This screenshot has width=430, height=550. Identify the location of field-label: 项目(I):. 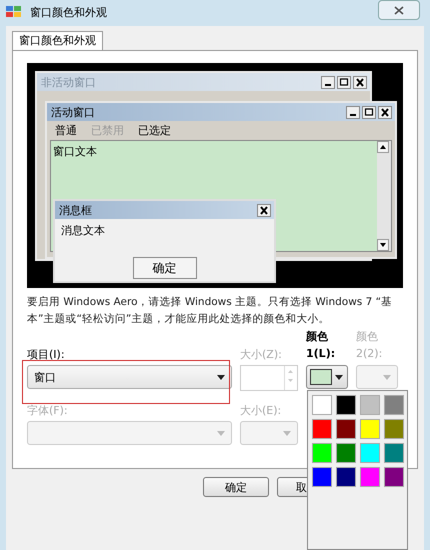
(46, 355).